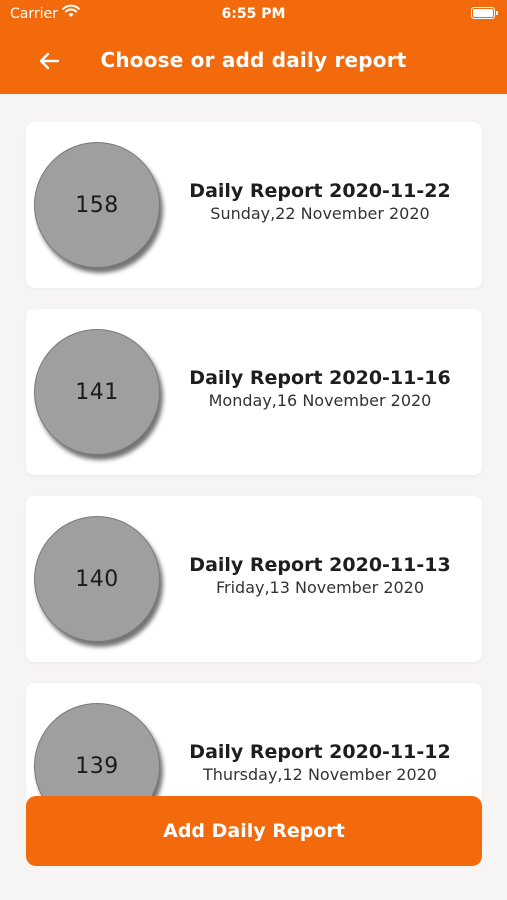  What do you see at coordinates (97, 579) in the screenshot?
I see `report-number-badge: 140` at bounding box center [97, 579].